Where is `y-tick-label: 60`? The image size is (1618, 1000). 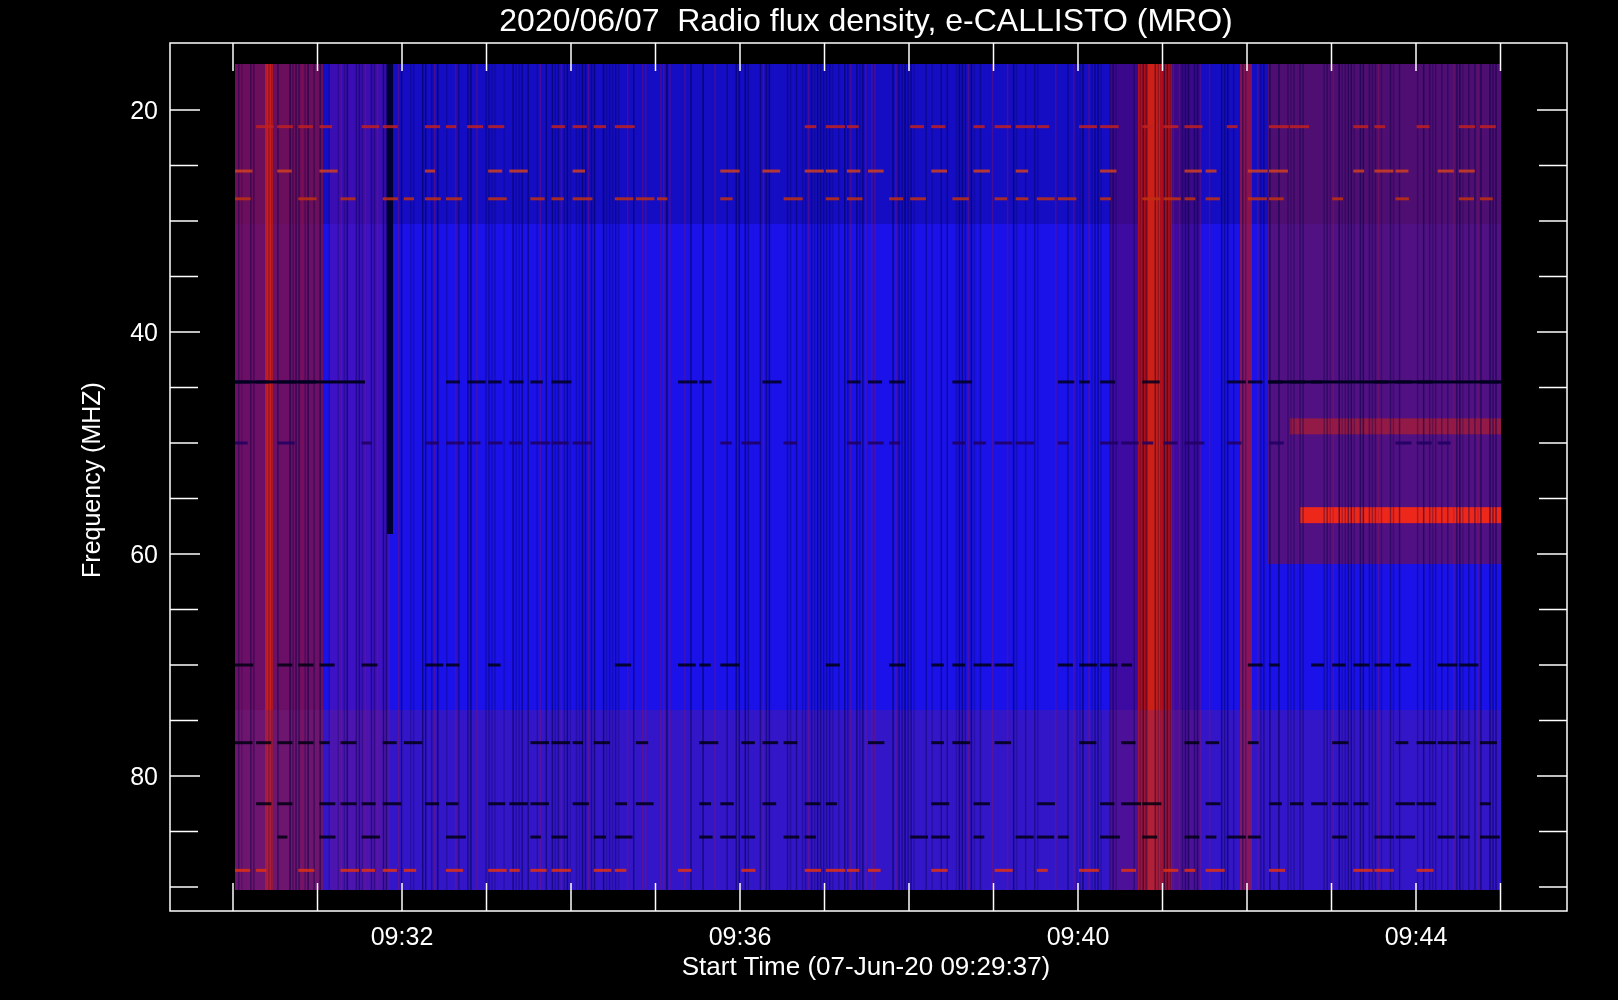 y-tick-label: 60 is located at coordinates (144, 554).